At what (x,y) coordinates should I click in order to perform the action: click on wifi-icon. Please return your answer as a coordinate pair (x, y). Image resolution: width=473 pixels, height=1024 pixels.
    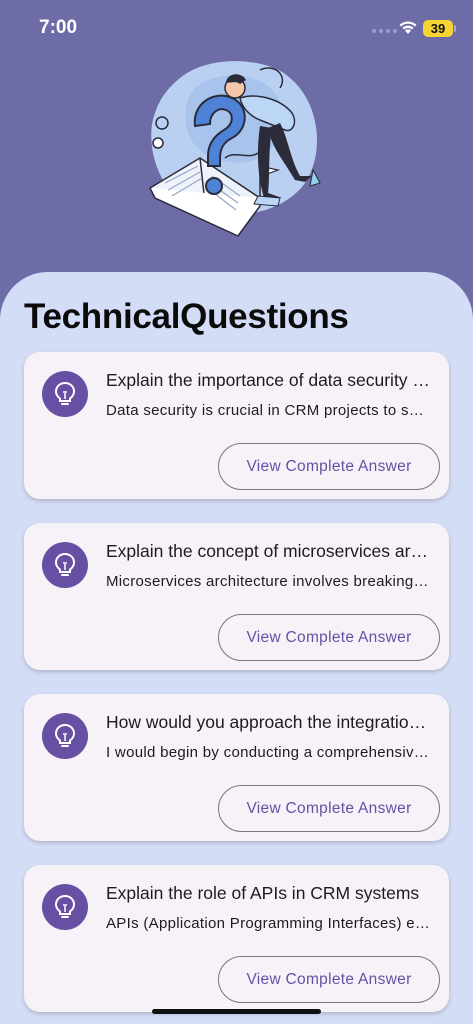
    Looking at the image, I should click on (408, 27).